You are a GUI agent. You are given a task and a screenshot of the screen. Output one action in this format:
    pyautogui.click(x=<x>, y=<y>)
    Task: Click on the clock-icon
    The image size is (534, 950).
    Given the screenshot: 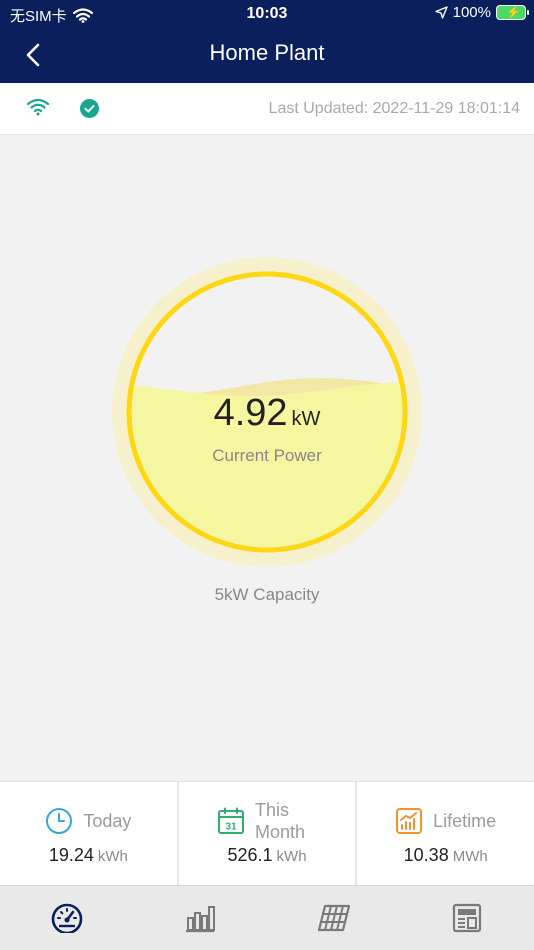 What is the action you would take?
    pyautogui.click(x=59, y=821)
    